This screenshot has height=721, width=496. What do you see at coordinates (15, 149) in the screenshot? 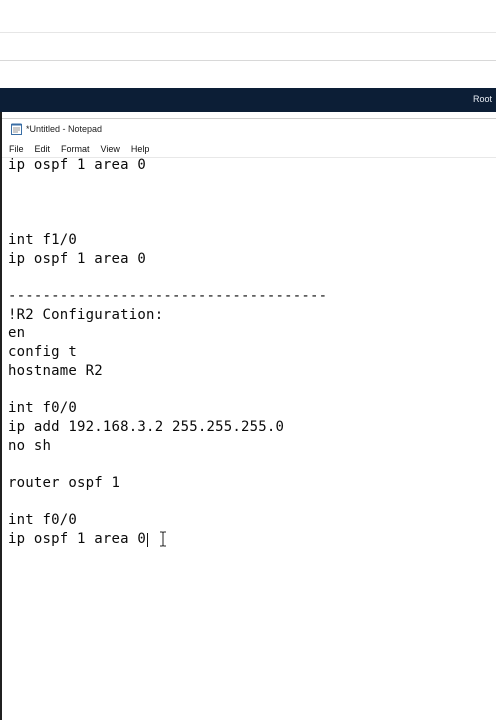
I see `menu-file: File` at bounding box center [15, 149].